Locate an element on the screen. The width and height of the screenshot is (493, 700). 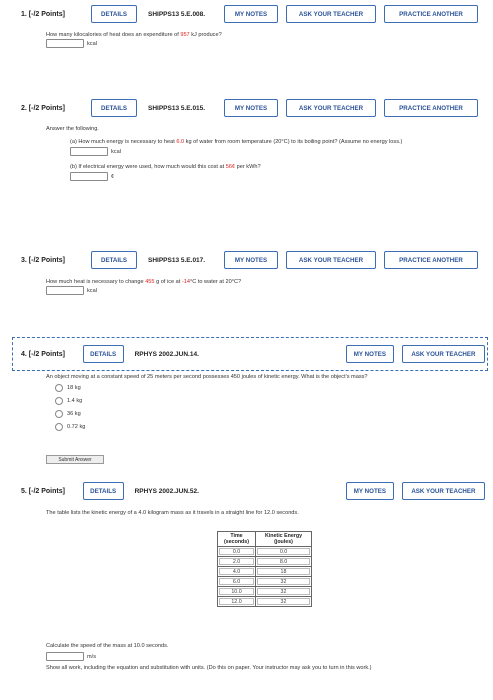
question-code: SHIPPS13 5.E.015. is located at coordinates (177, 108).